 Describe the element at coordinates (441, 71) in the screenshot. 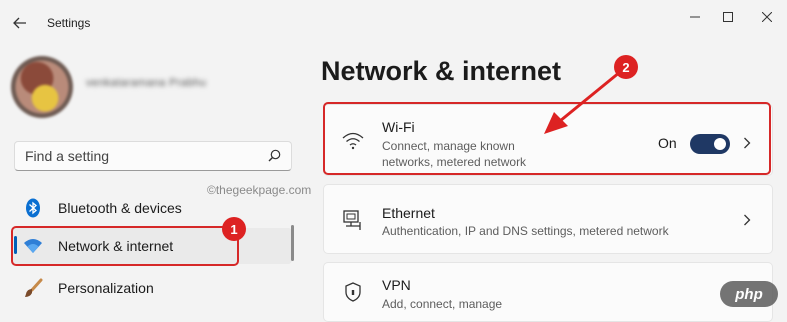

I see `page-title: Network & internet` at that location.